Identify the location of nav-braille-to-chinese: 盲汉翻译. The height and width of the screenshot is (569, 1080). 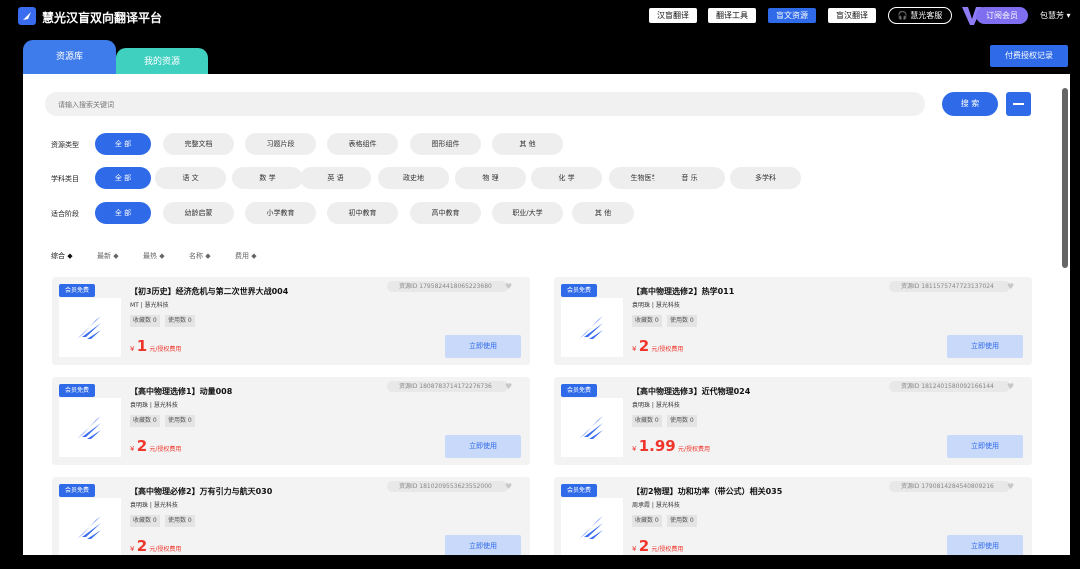
(852, 15).